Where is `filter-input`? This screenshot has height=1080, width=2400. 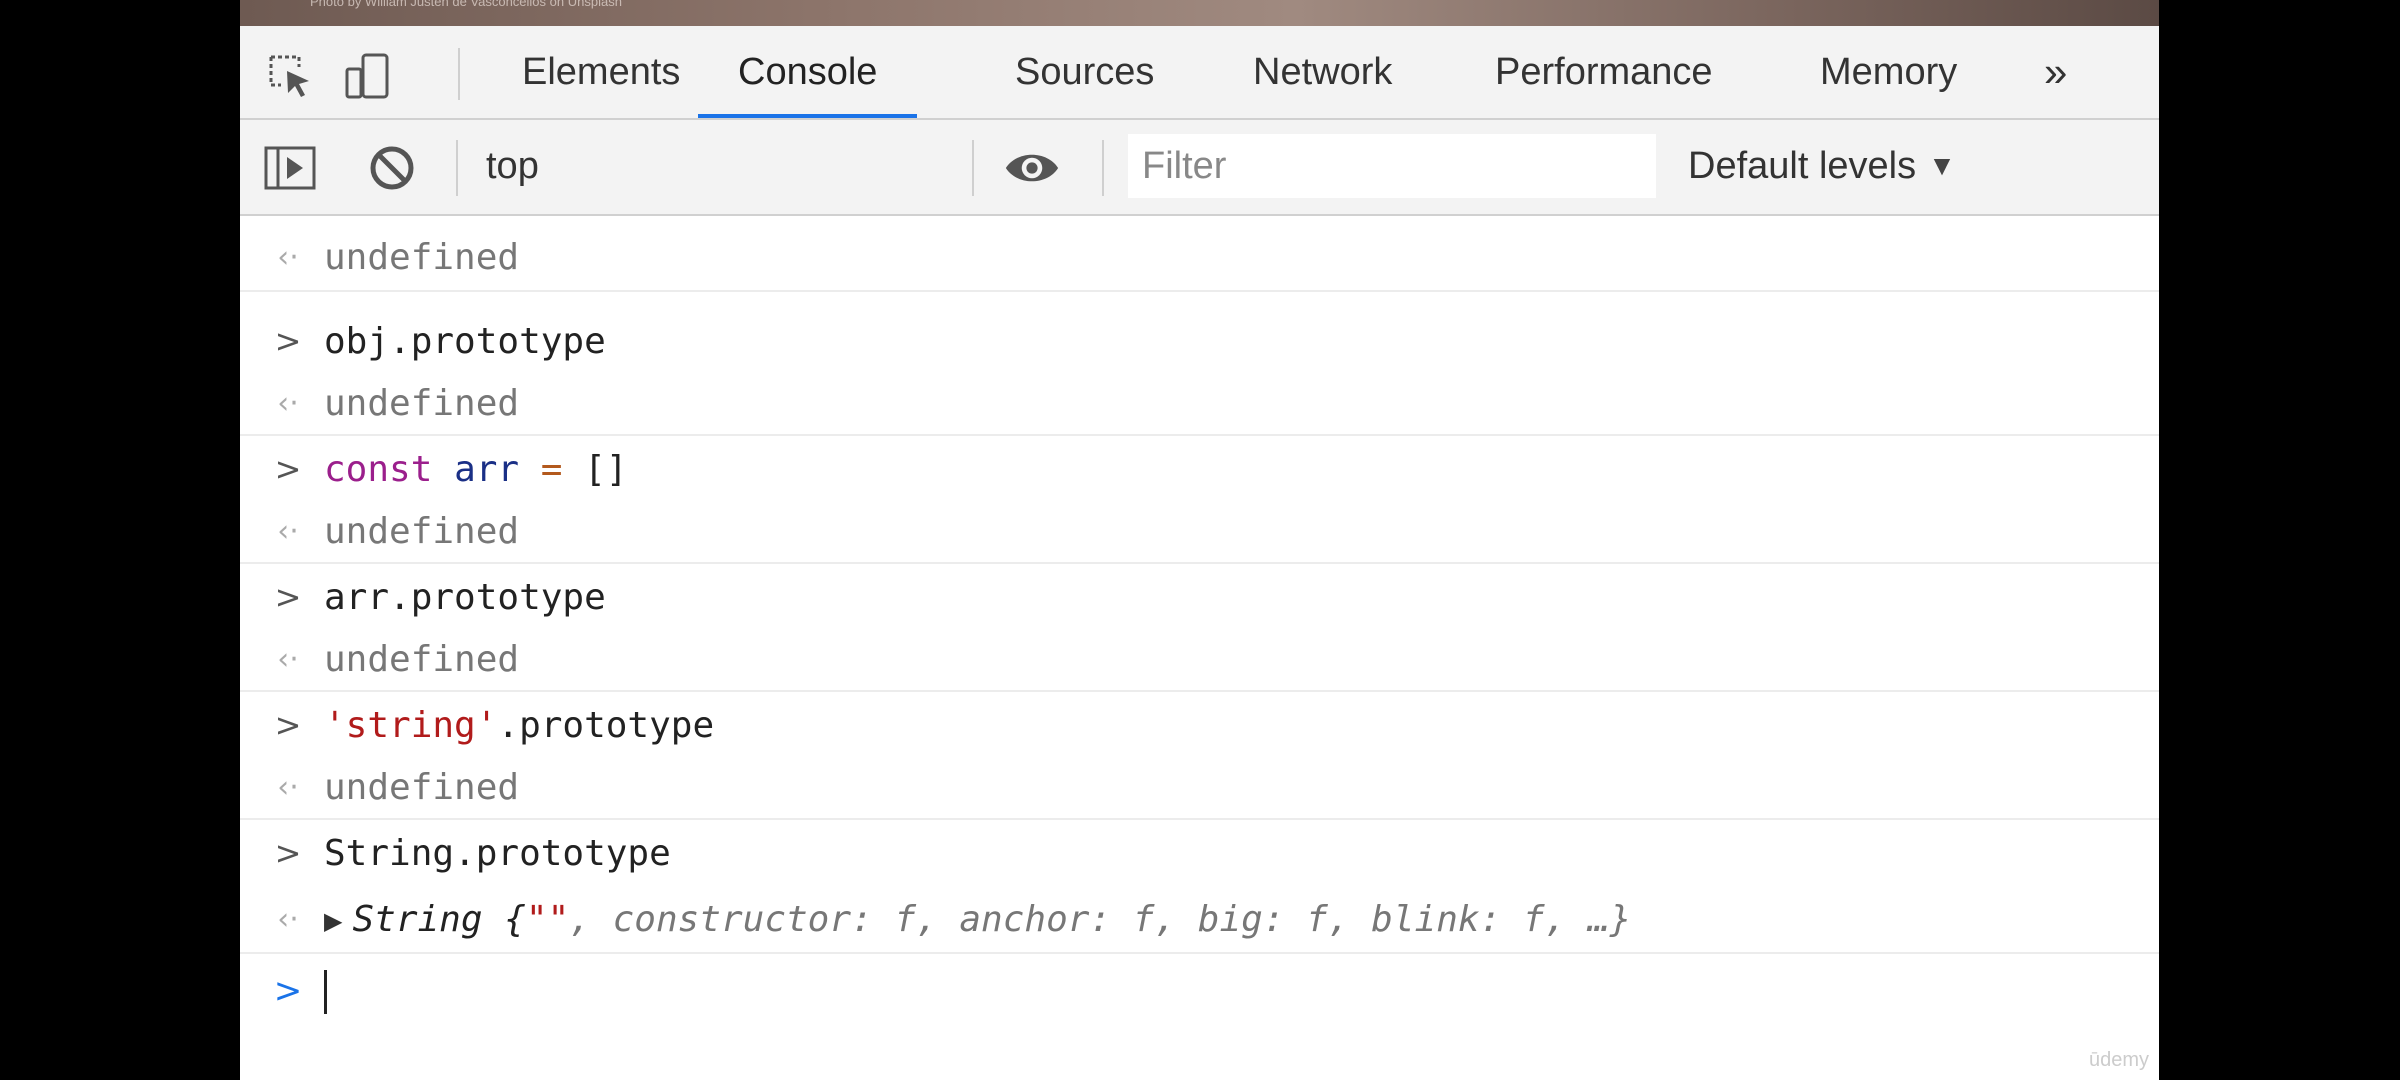 filter-input is located at coordinates (1392, 166).